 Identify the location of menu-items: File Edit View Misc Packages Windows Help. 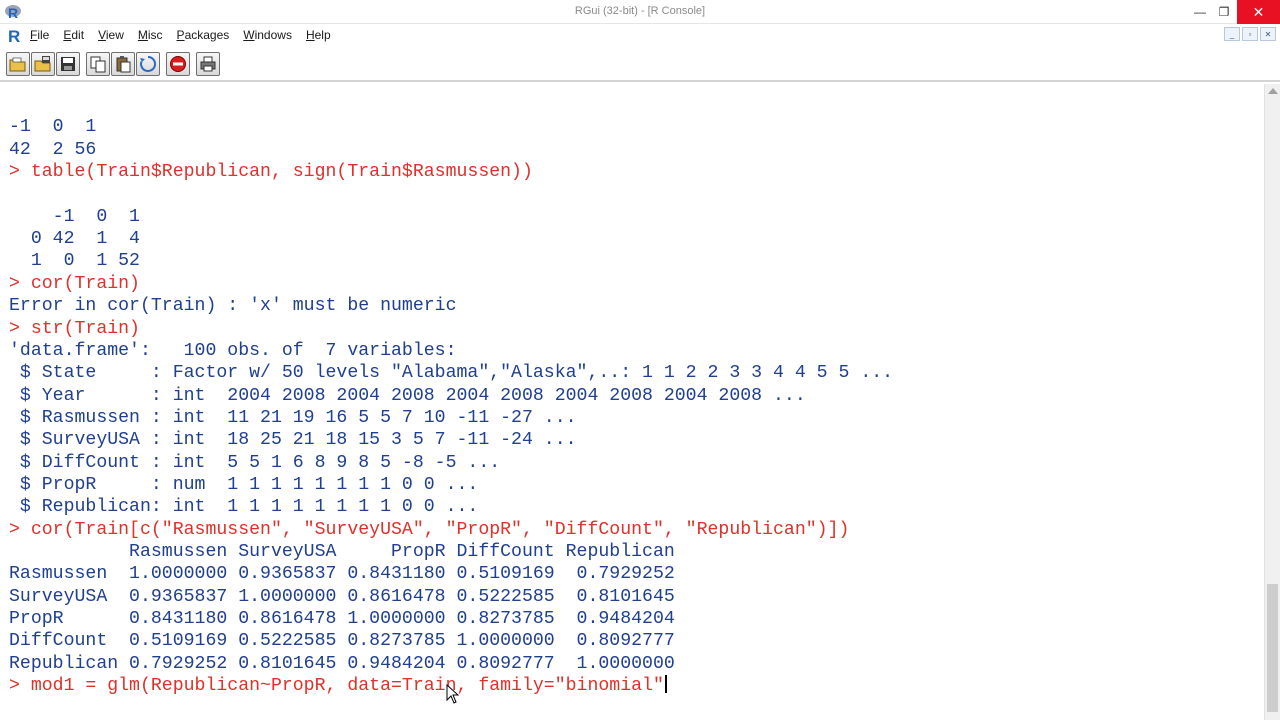
(187, 35).